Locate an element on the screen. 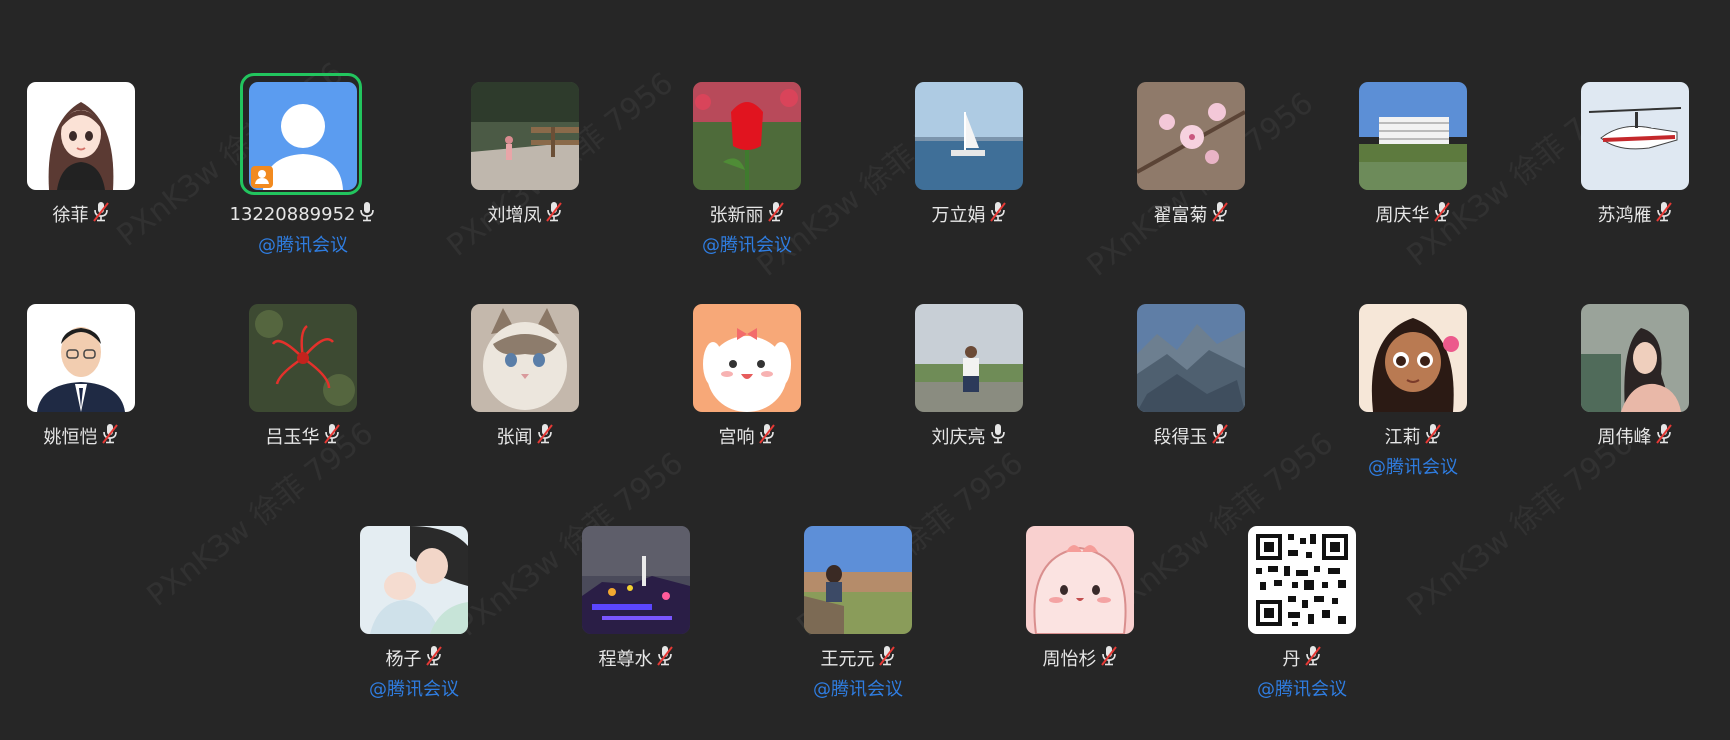 This screenshot has width=1730, height=740. participant-tile: 徐菲 is located at coordinates (81, 154).